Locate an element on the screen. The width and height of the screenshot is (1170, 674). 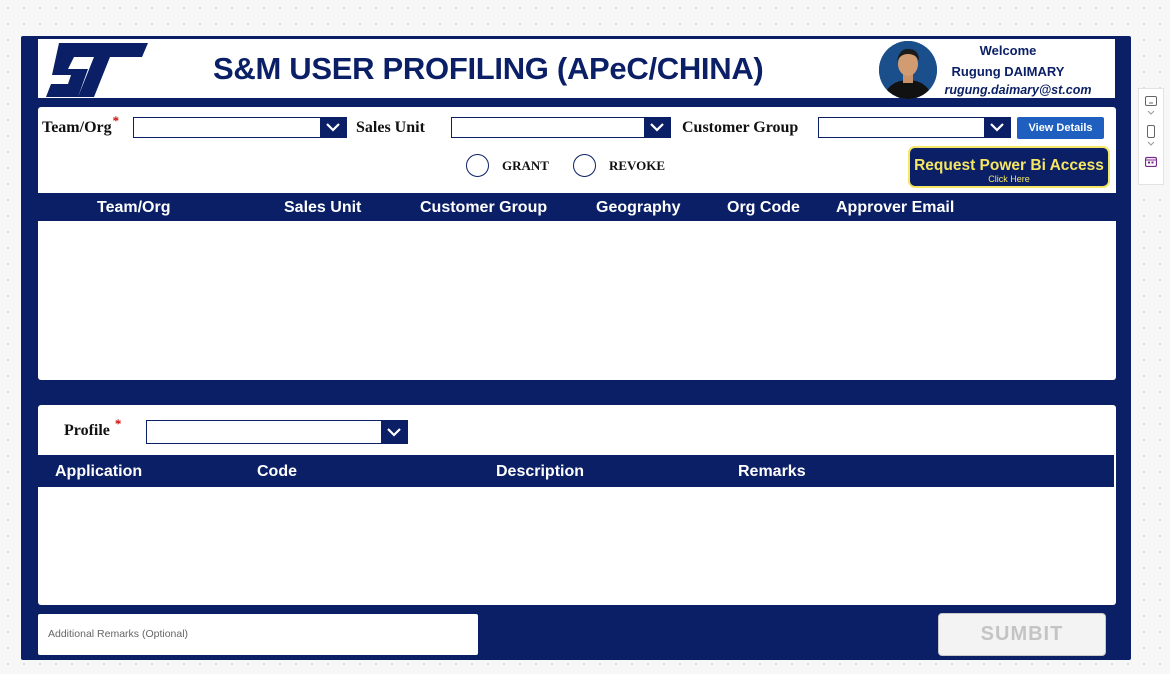
user-email: rugung.daimary@st.com is located at coordinates (1018, 90).